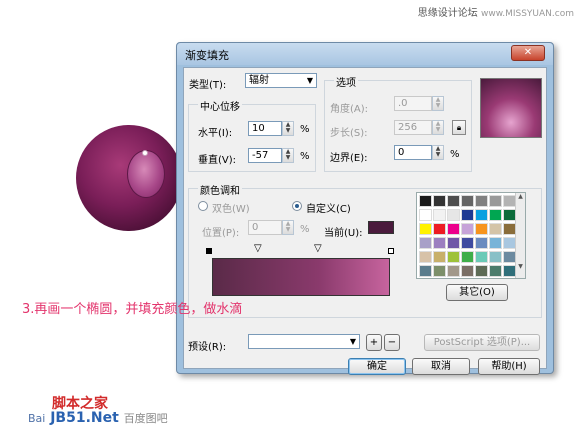 This screenshot has height=435, width=580. Describe the element at coordinates (265, 227) in the screenshot. I see `position-input: 0` at that location.